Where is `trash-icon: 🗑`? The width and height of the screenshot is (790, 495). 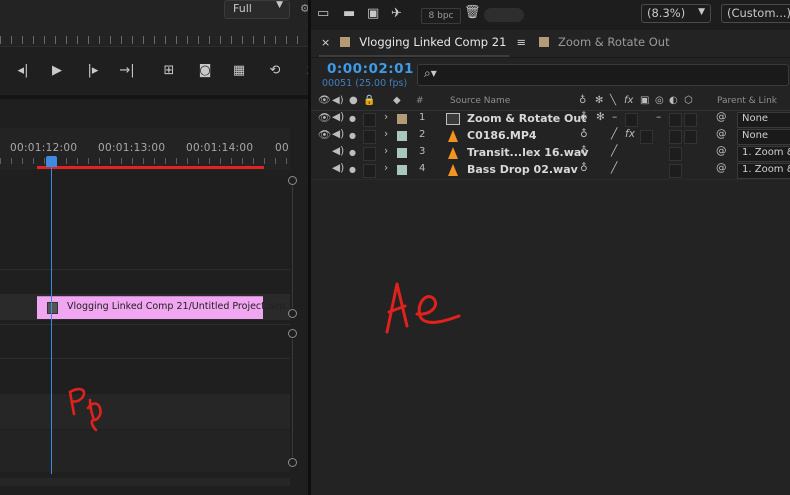
trash-icon: 🗑 is located at coordinates (472, 12).